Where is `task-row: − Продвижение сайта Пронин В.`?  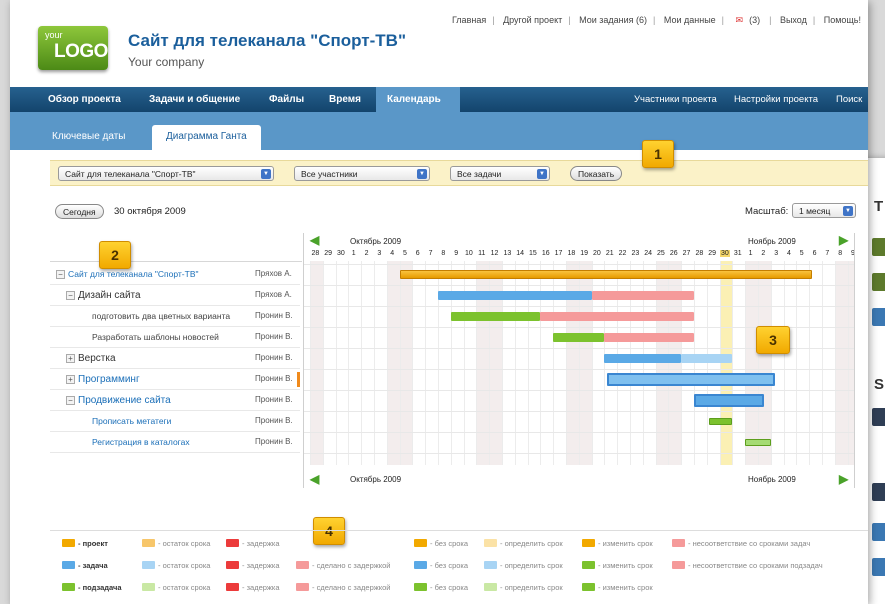 task-row: − Продвижение сайта Пронин В. is located at coordinates (175, 400).